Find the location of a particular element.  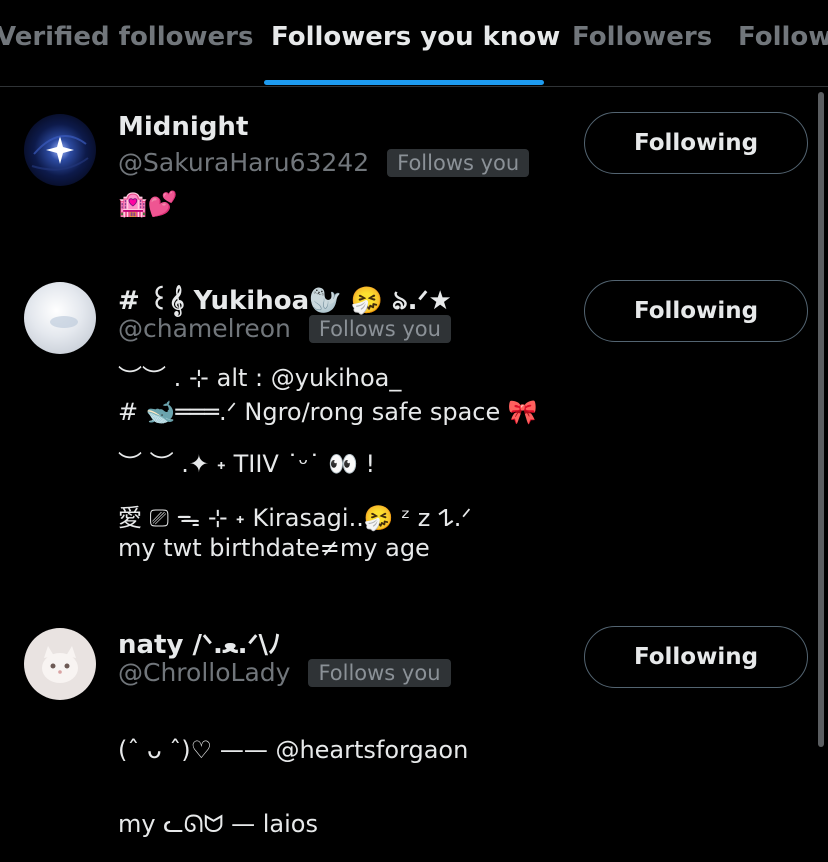

handle: @ChrolloLady is located at coordinates (204, 672).